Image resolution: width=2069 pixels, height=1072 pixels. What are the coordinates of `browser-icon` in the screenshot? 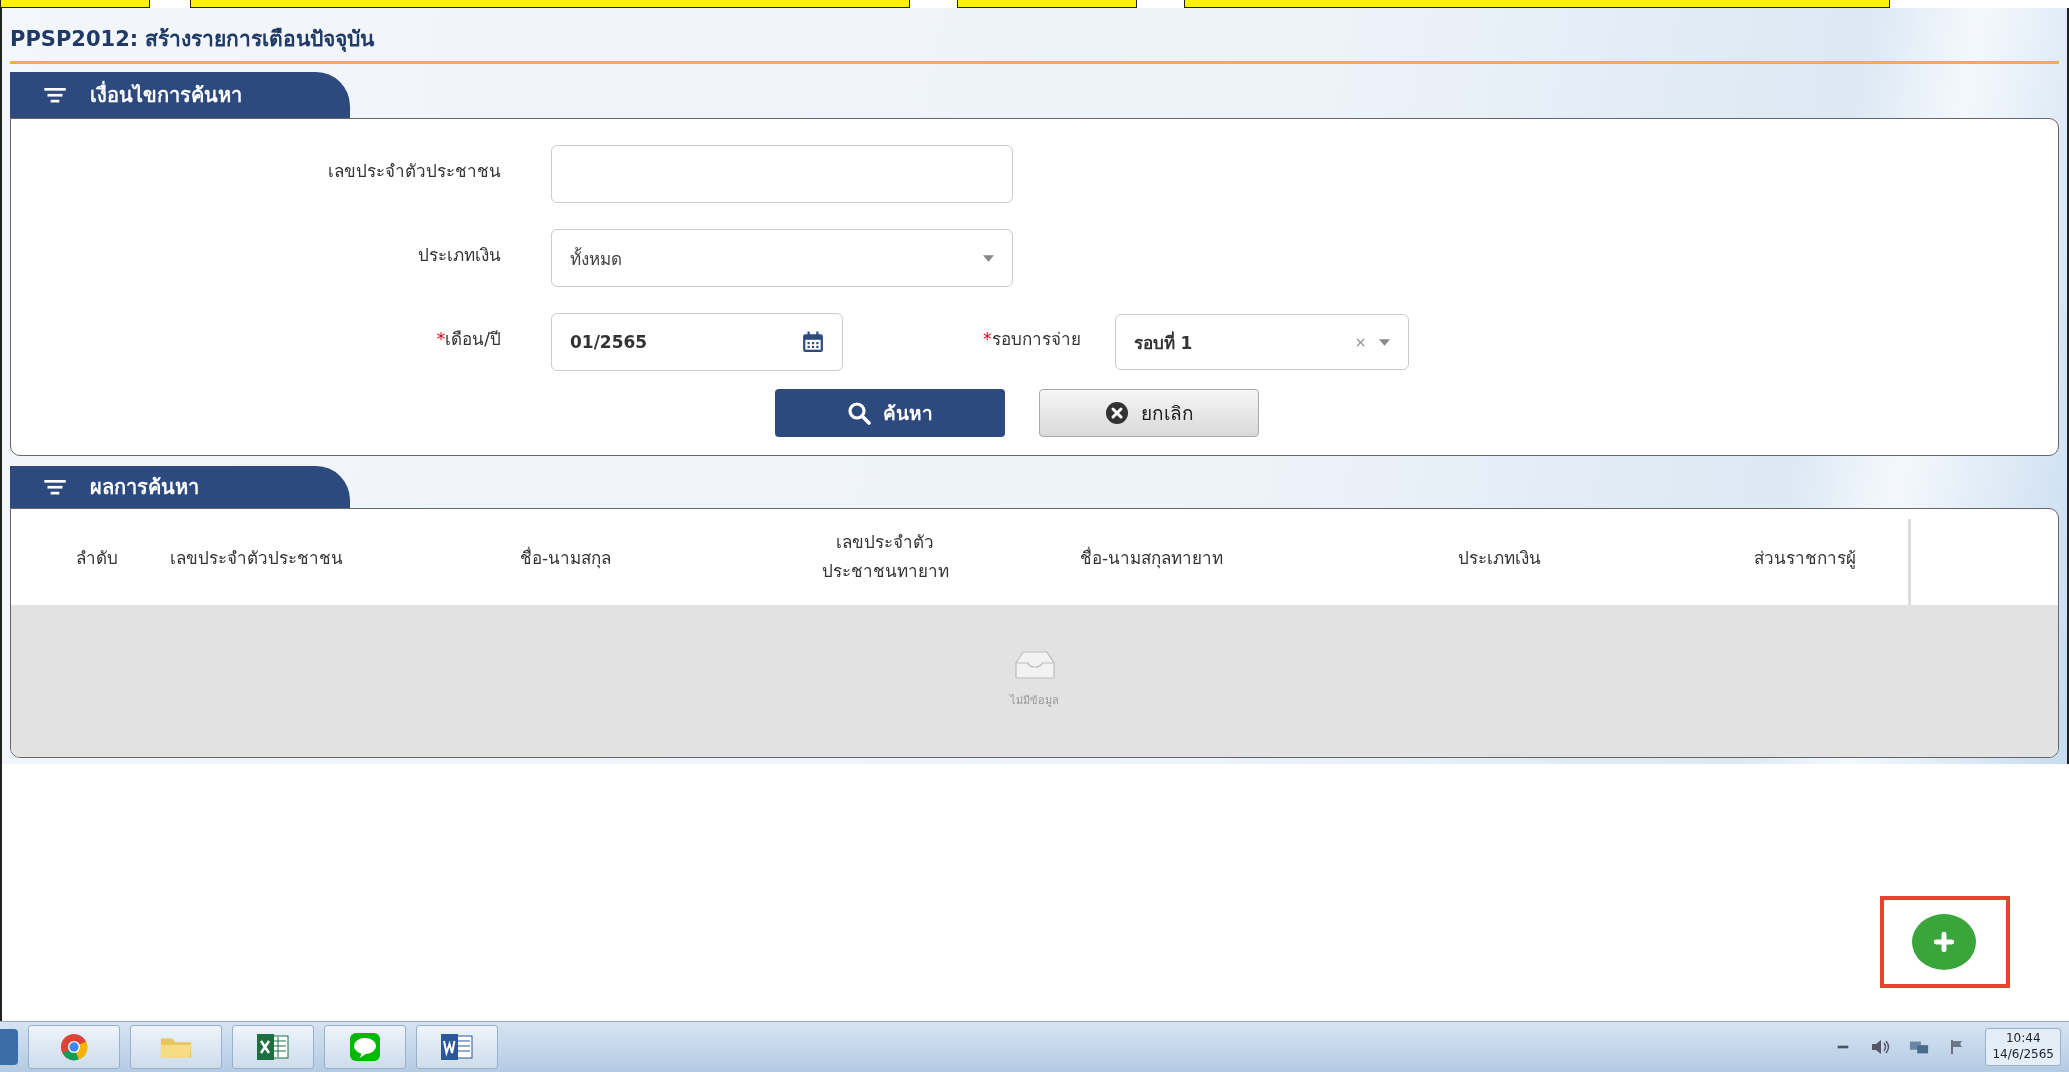 It's located at (74, 1047).